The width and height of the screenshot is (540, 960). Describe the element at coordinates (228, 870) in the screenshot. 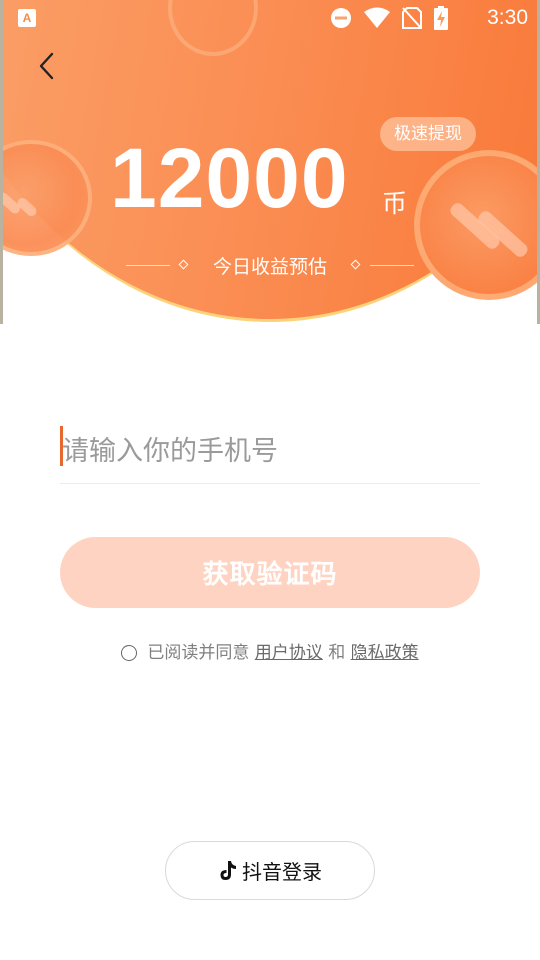

I see `douyin-icon` at that location.